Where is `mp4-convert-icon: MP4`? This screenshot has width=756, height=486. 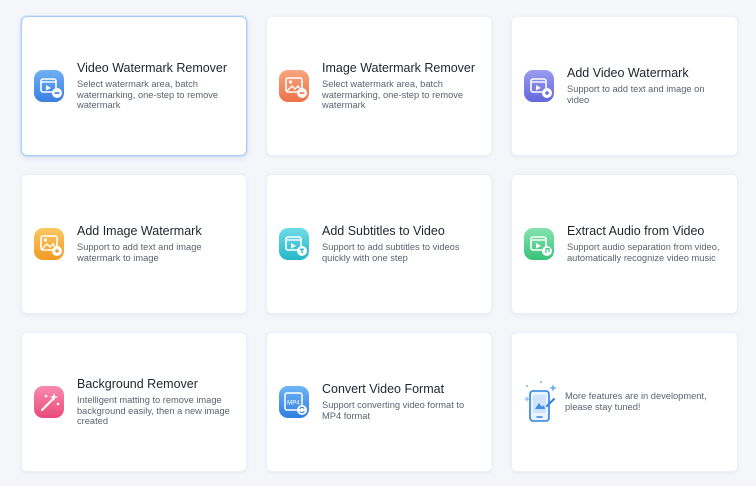 mp4-convert-icon: MP4 is located at coordinates (294, 402).